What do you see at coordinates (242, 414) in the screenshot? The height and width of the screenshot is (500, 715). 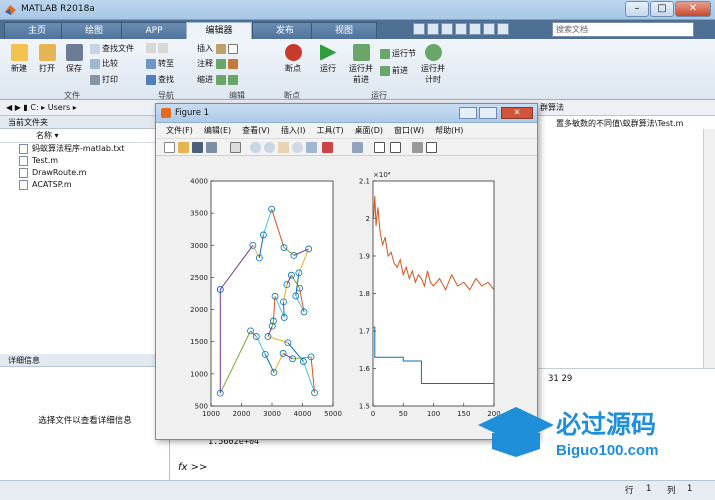 I see `x-tick-label: 2000` at bounding box center [242, 414].